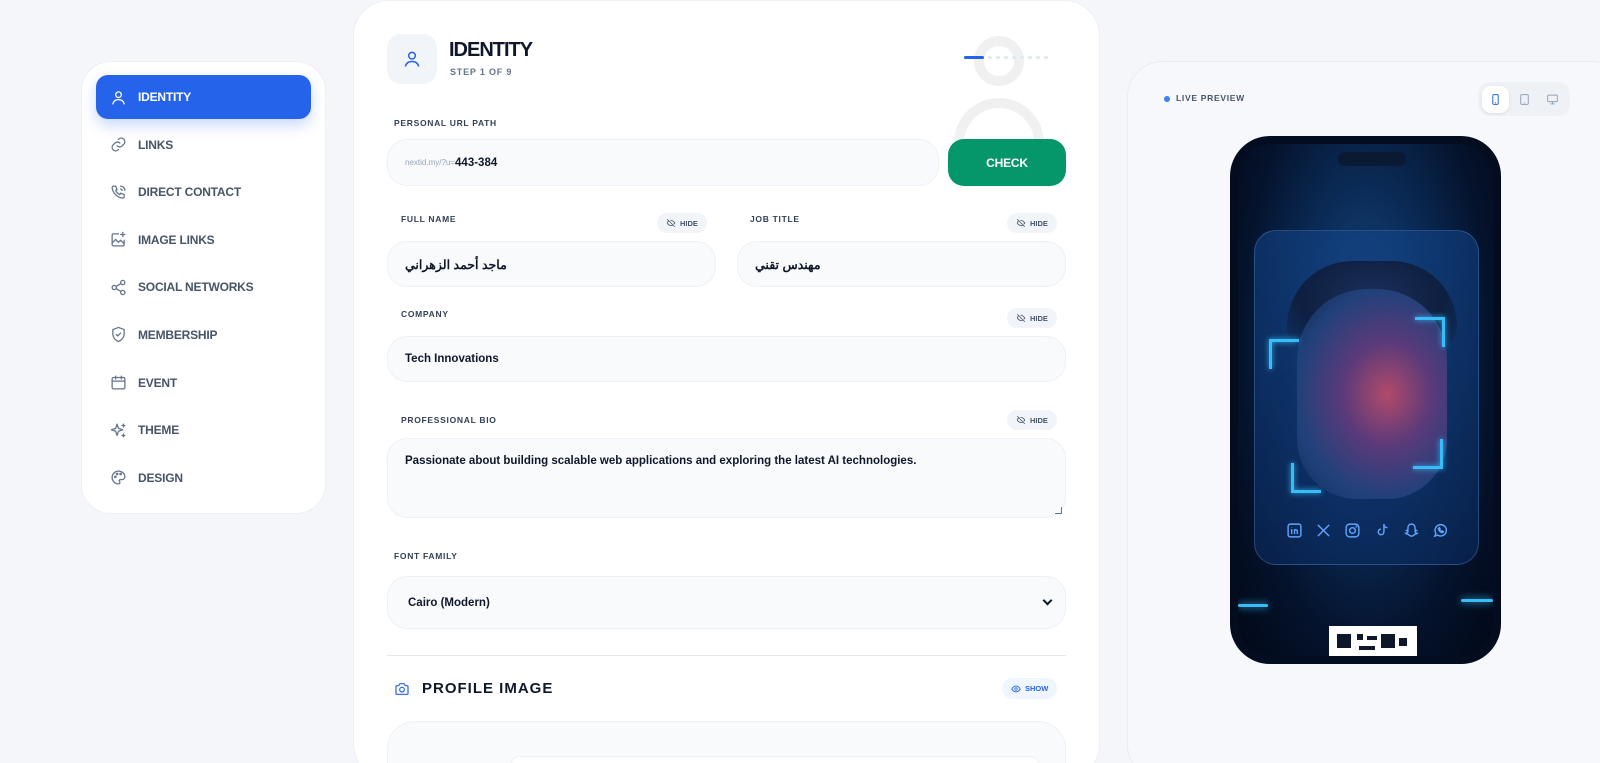 The height and width of the screenshot is (763, 1600). I want to click on sidebar-item-label: EVENT, so click(158, 382).